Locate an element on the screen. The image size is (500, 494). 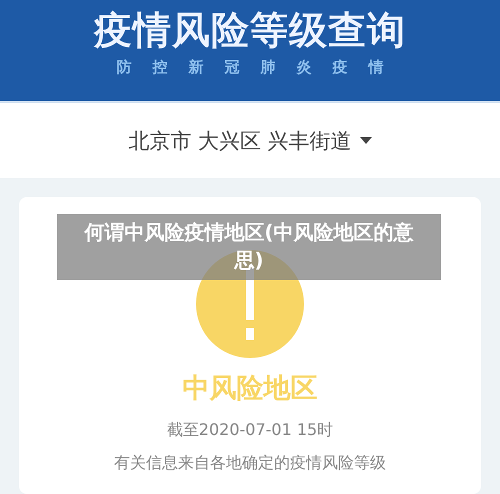
subtitle-char: 控 is located at coordinates (160, 67).